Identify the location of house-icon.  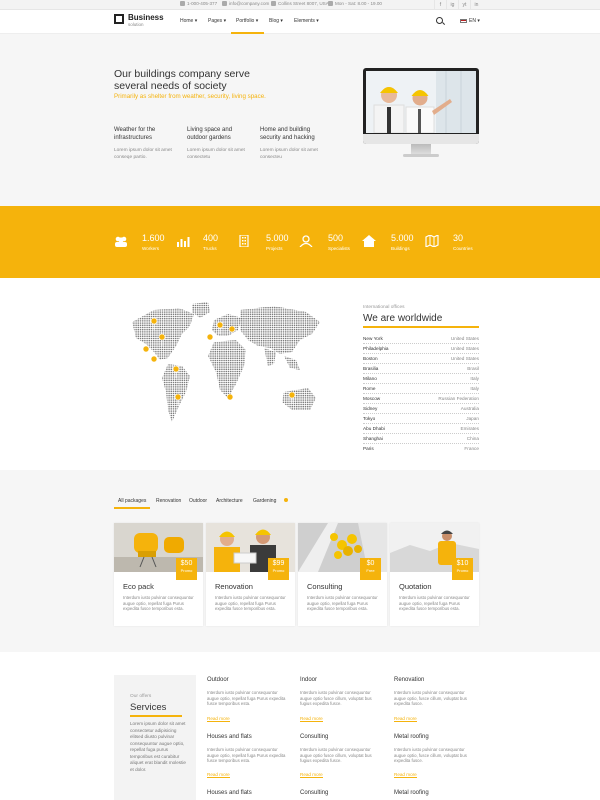
(369, 241).